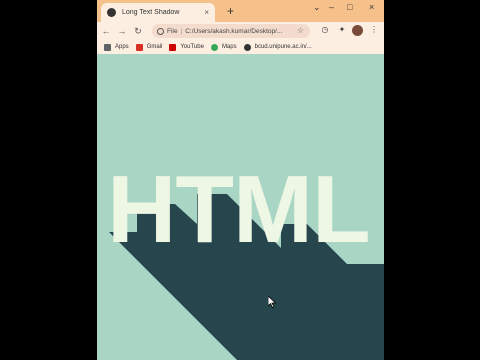  I want to click on bookmark-apps: Apps, so click(116, 47).